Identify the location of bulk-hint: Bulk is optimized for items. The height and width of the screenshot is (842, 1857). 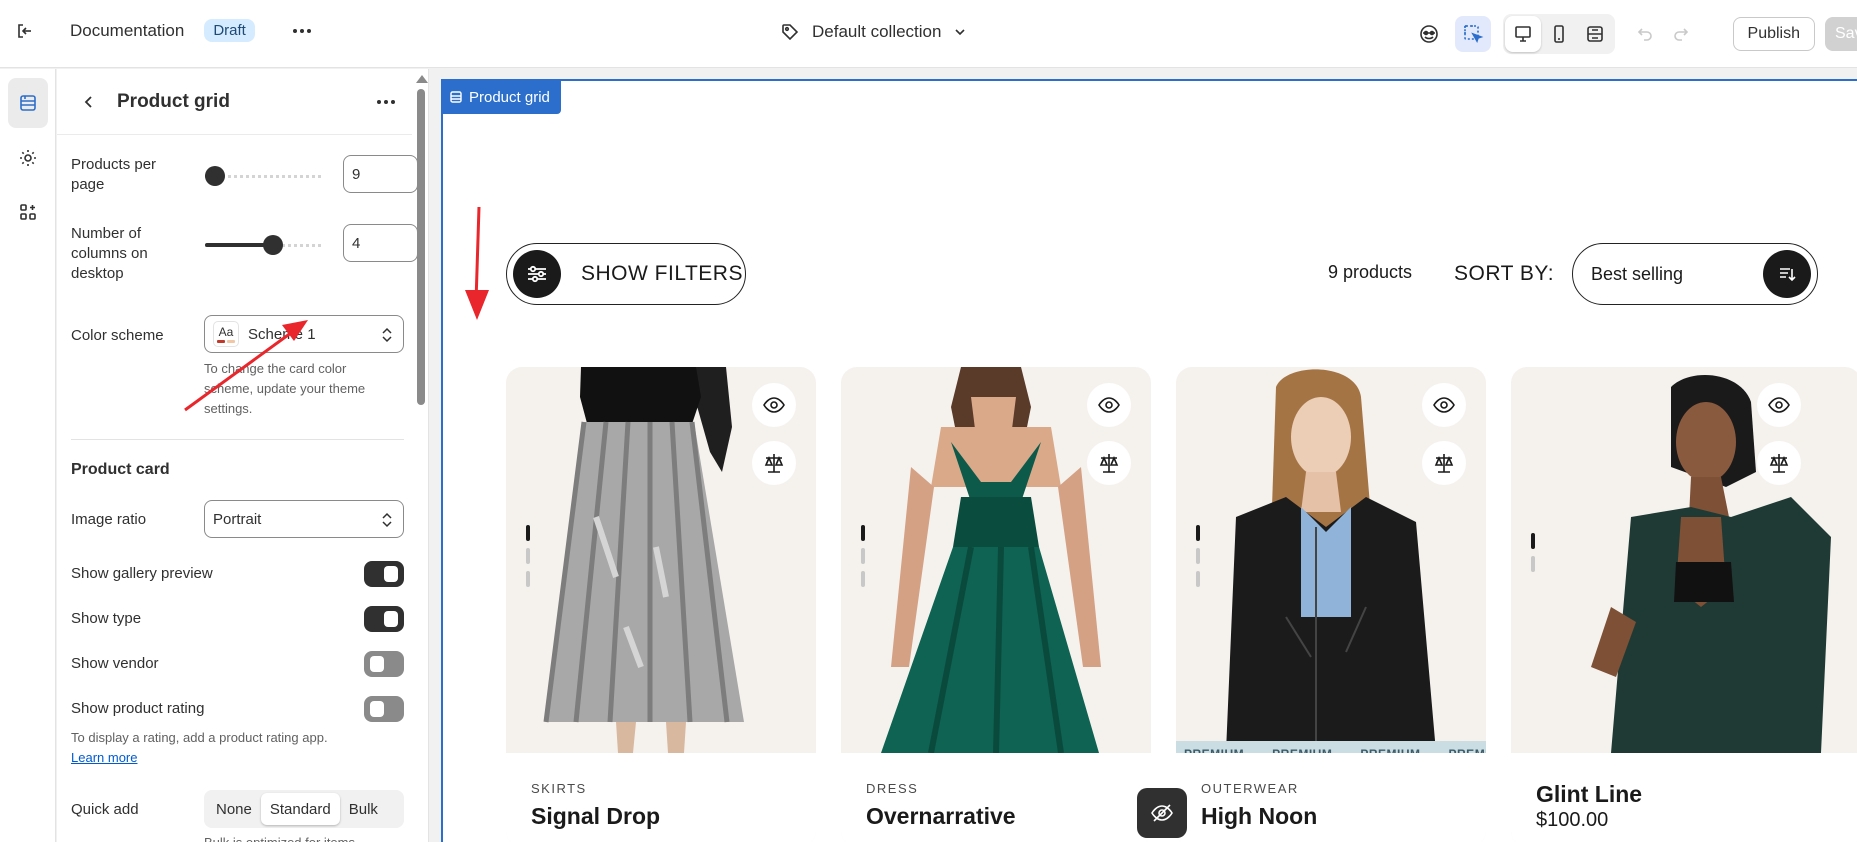
(279, 837).